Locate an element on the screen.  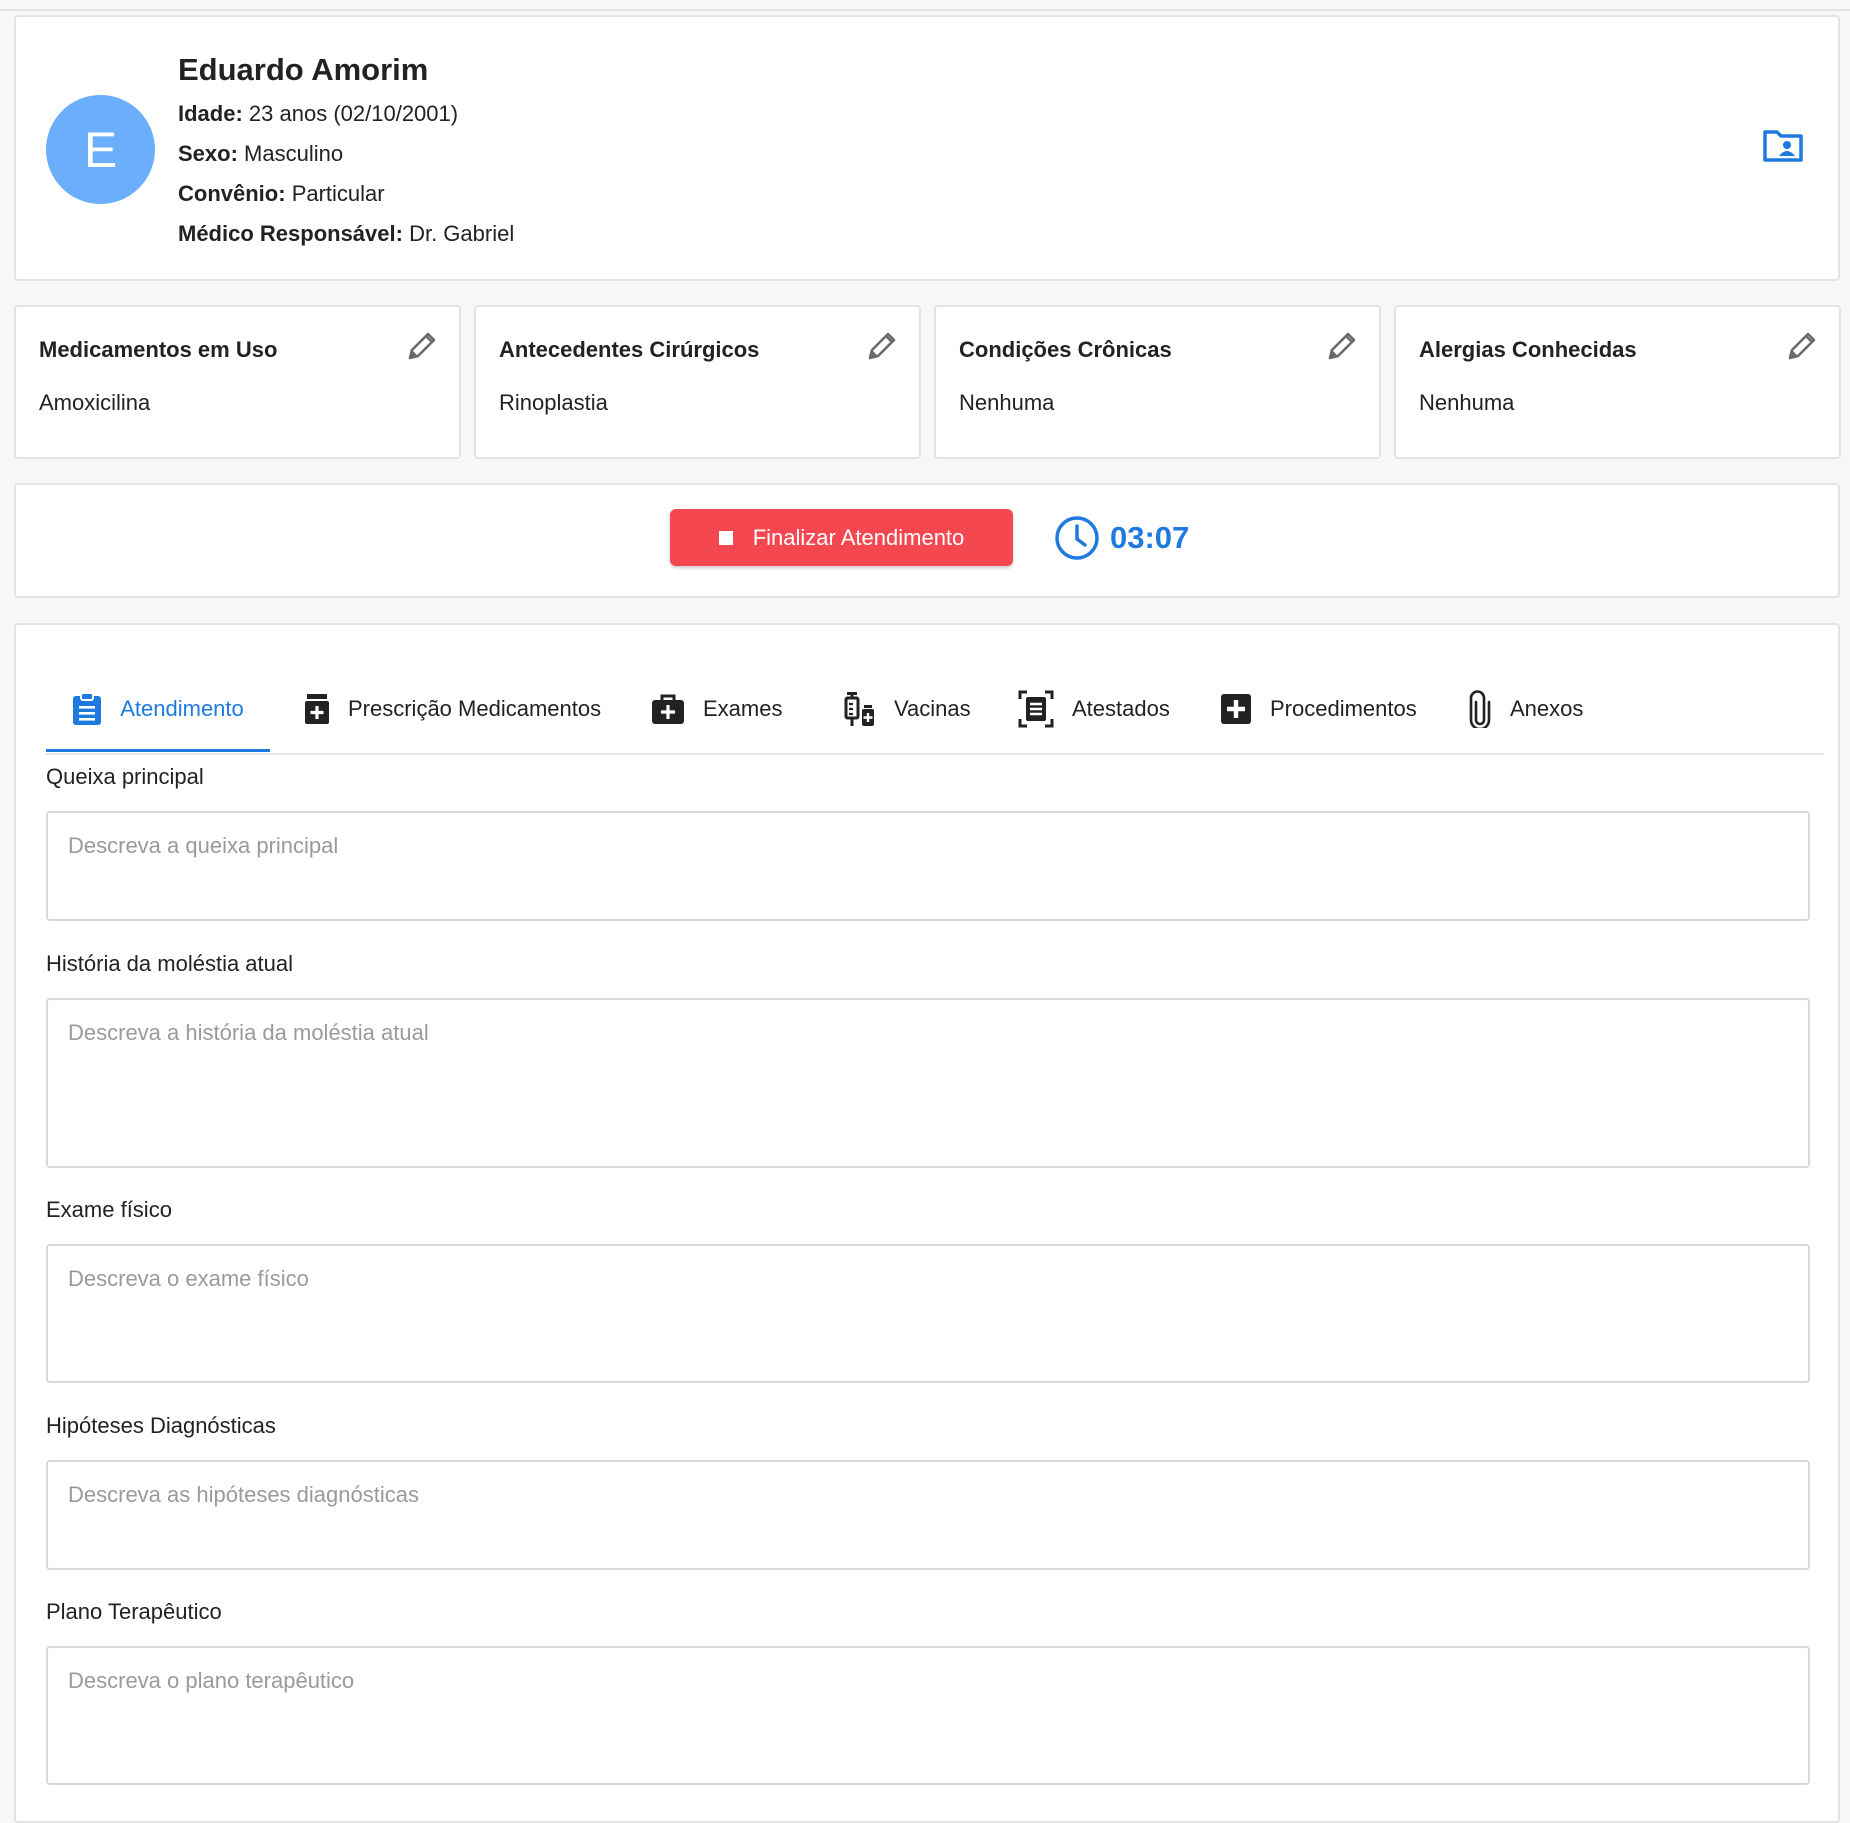
field-label-history: História da moléstia atual is located at coordinates (170, 963).